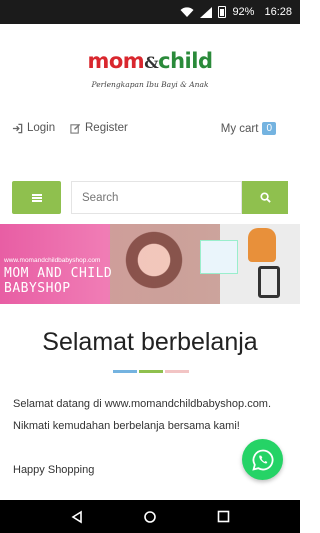  Describe the element at coordinates (187, 11) in the screenshot. I see `wifi-icon` at that location.